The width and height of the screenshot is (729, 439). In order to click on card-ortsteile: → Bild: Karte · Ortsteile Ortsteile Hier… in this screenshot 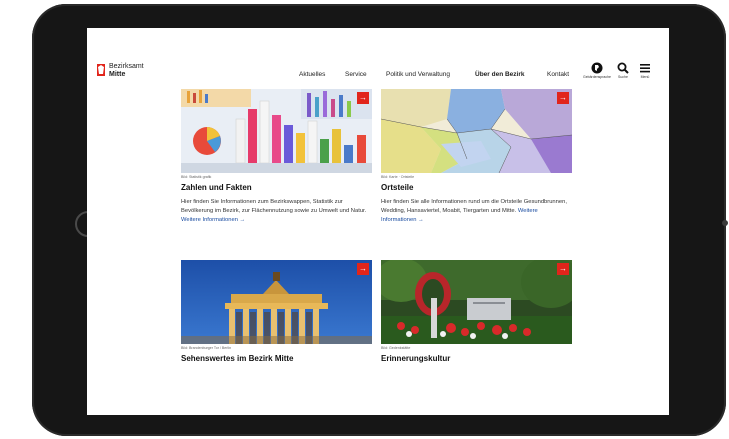, I will do `click(476, 157)`.